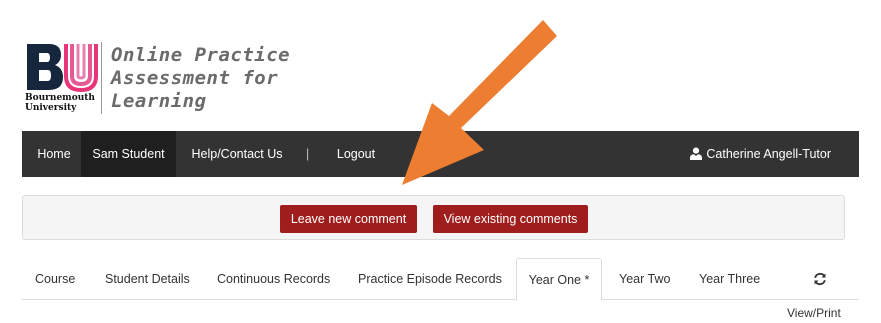 This screenshot has width=881, height=323. What do you see at coordinates (237, 154) in the screenshot?
I see `nav-help-contact: Help/Contact Us` at bounding box center [237, 154].